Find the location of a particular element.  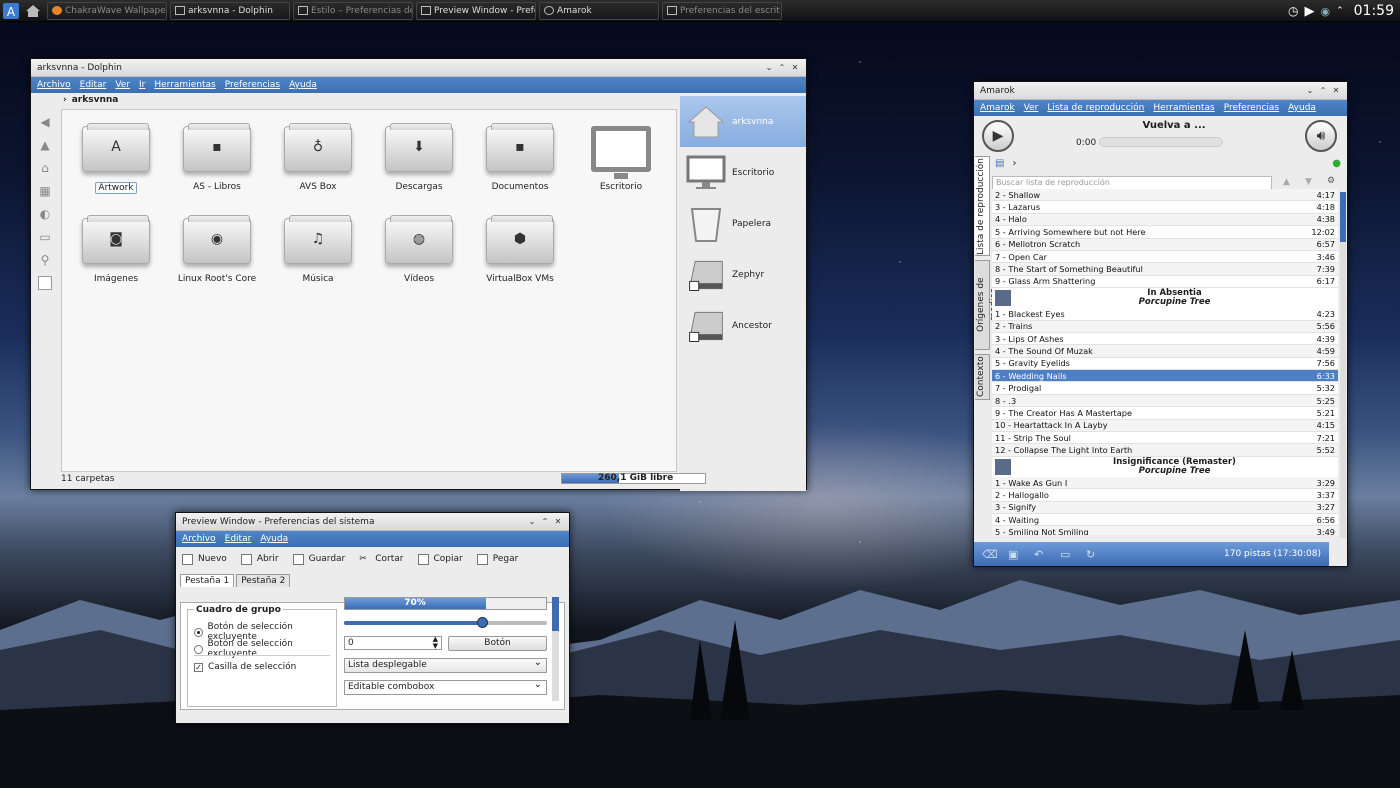

playlist-row: 7 - Open Car 3:46 is located at coordinates (1165, 257).